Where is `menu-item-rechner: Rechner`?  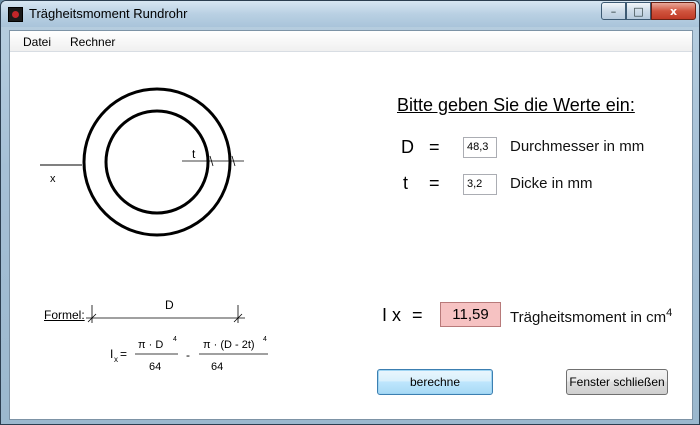 menu-item-rechner: Rechner is located at coordinates (92, 42).